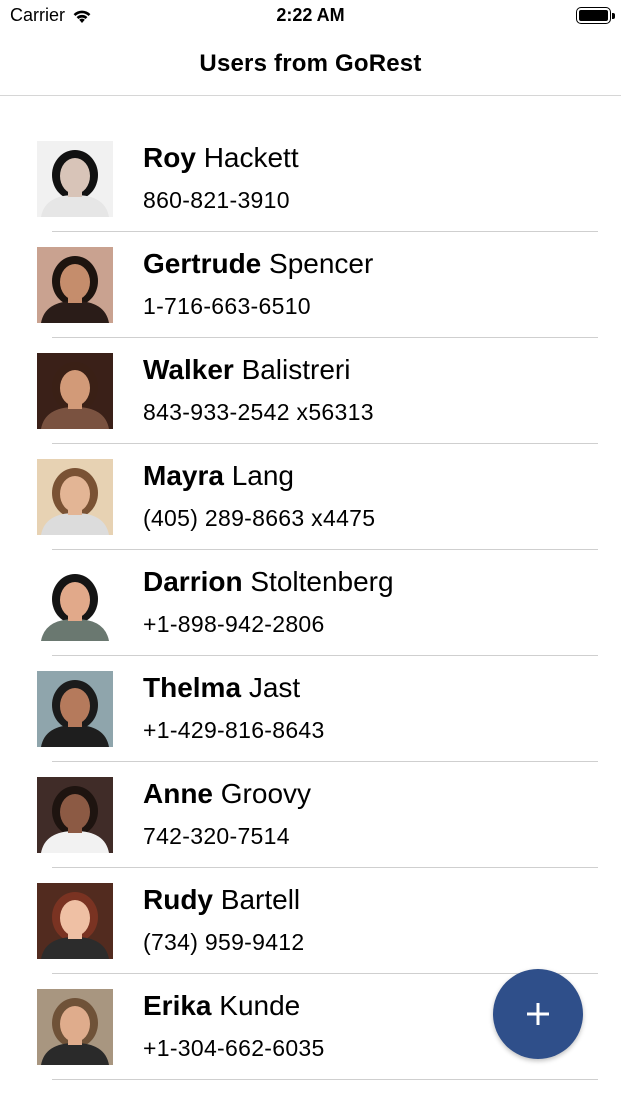 This screenshot has height=1104, width=621. What do you see at coordinates (322, 581) in the screenshot?
I see `user-last-name: Stoltenberg` at bounding box center [322, 581].